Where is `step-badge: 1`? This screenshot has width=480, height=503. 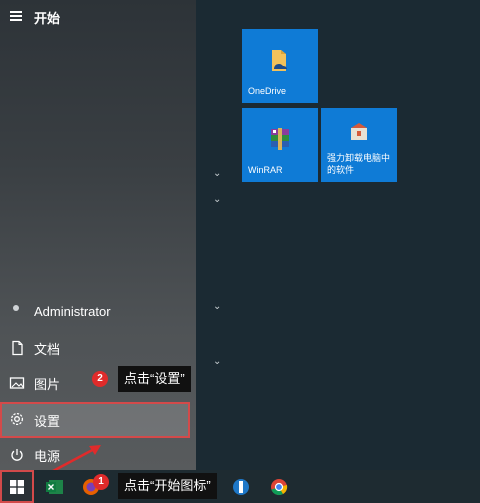
step-badge: 1 is located at coordinates (101, 482).